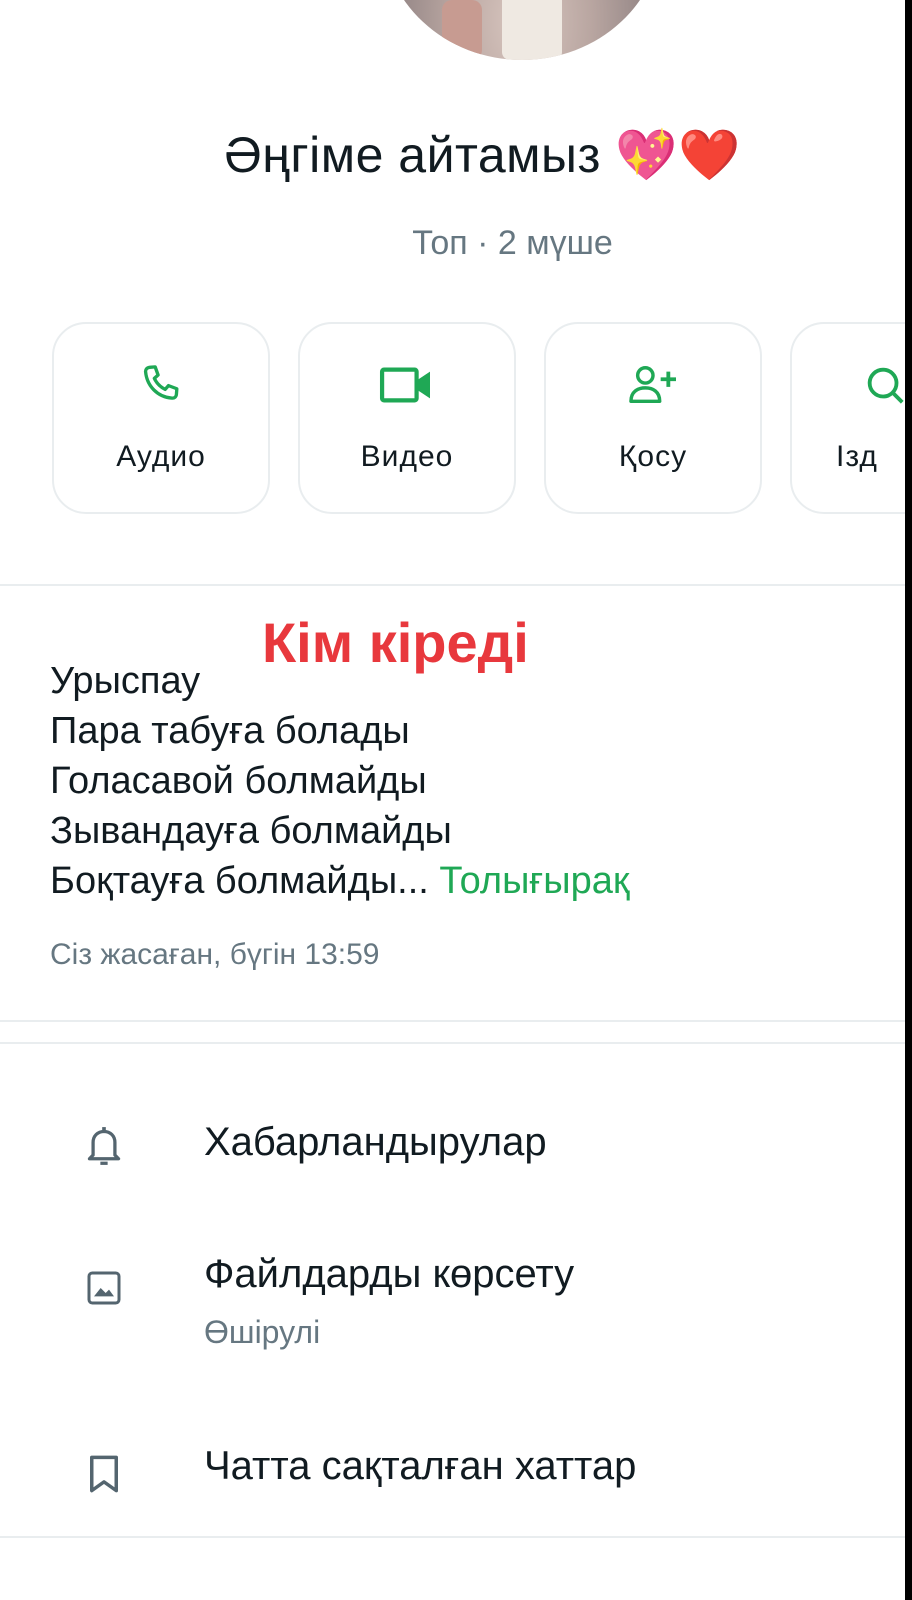 The image size is (912, 1600). What do you see at coordinates (262, 1332) in the screenshot?
I see `media-visibility-status: Өшірулі` at bounding box center [262, 1332].